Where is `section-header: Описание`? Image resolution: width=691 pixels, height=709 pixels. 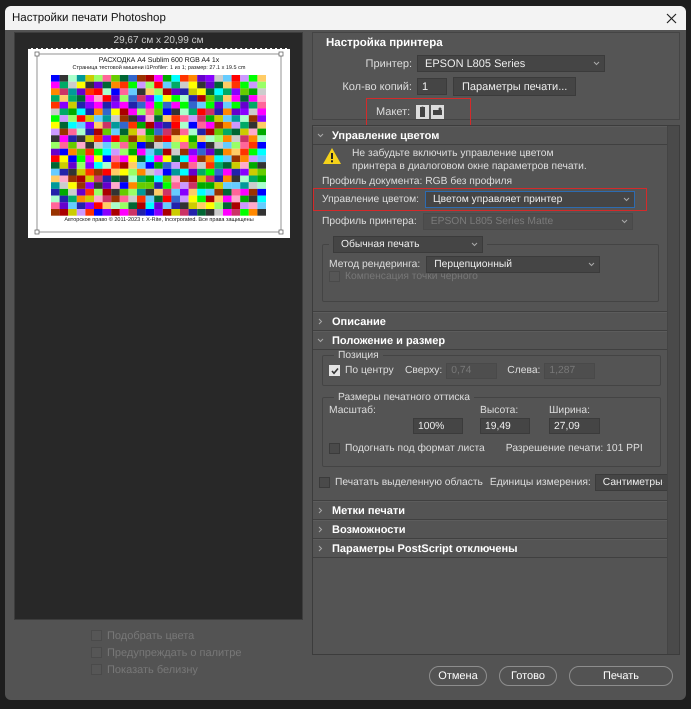 section-header: Описание is located at coordinates (490, 321).